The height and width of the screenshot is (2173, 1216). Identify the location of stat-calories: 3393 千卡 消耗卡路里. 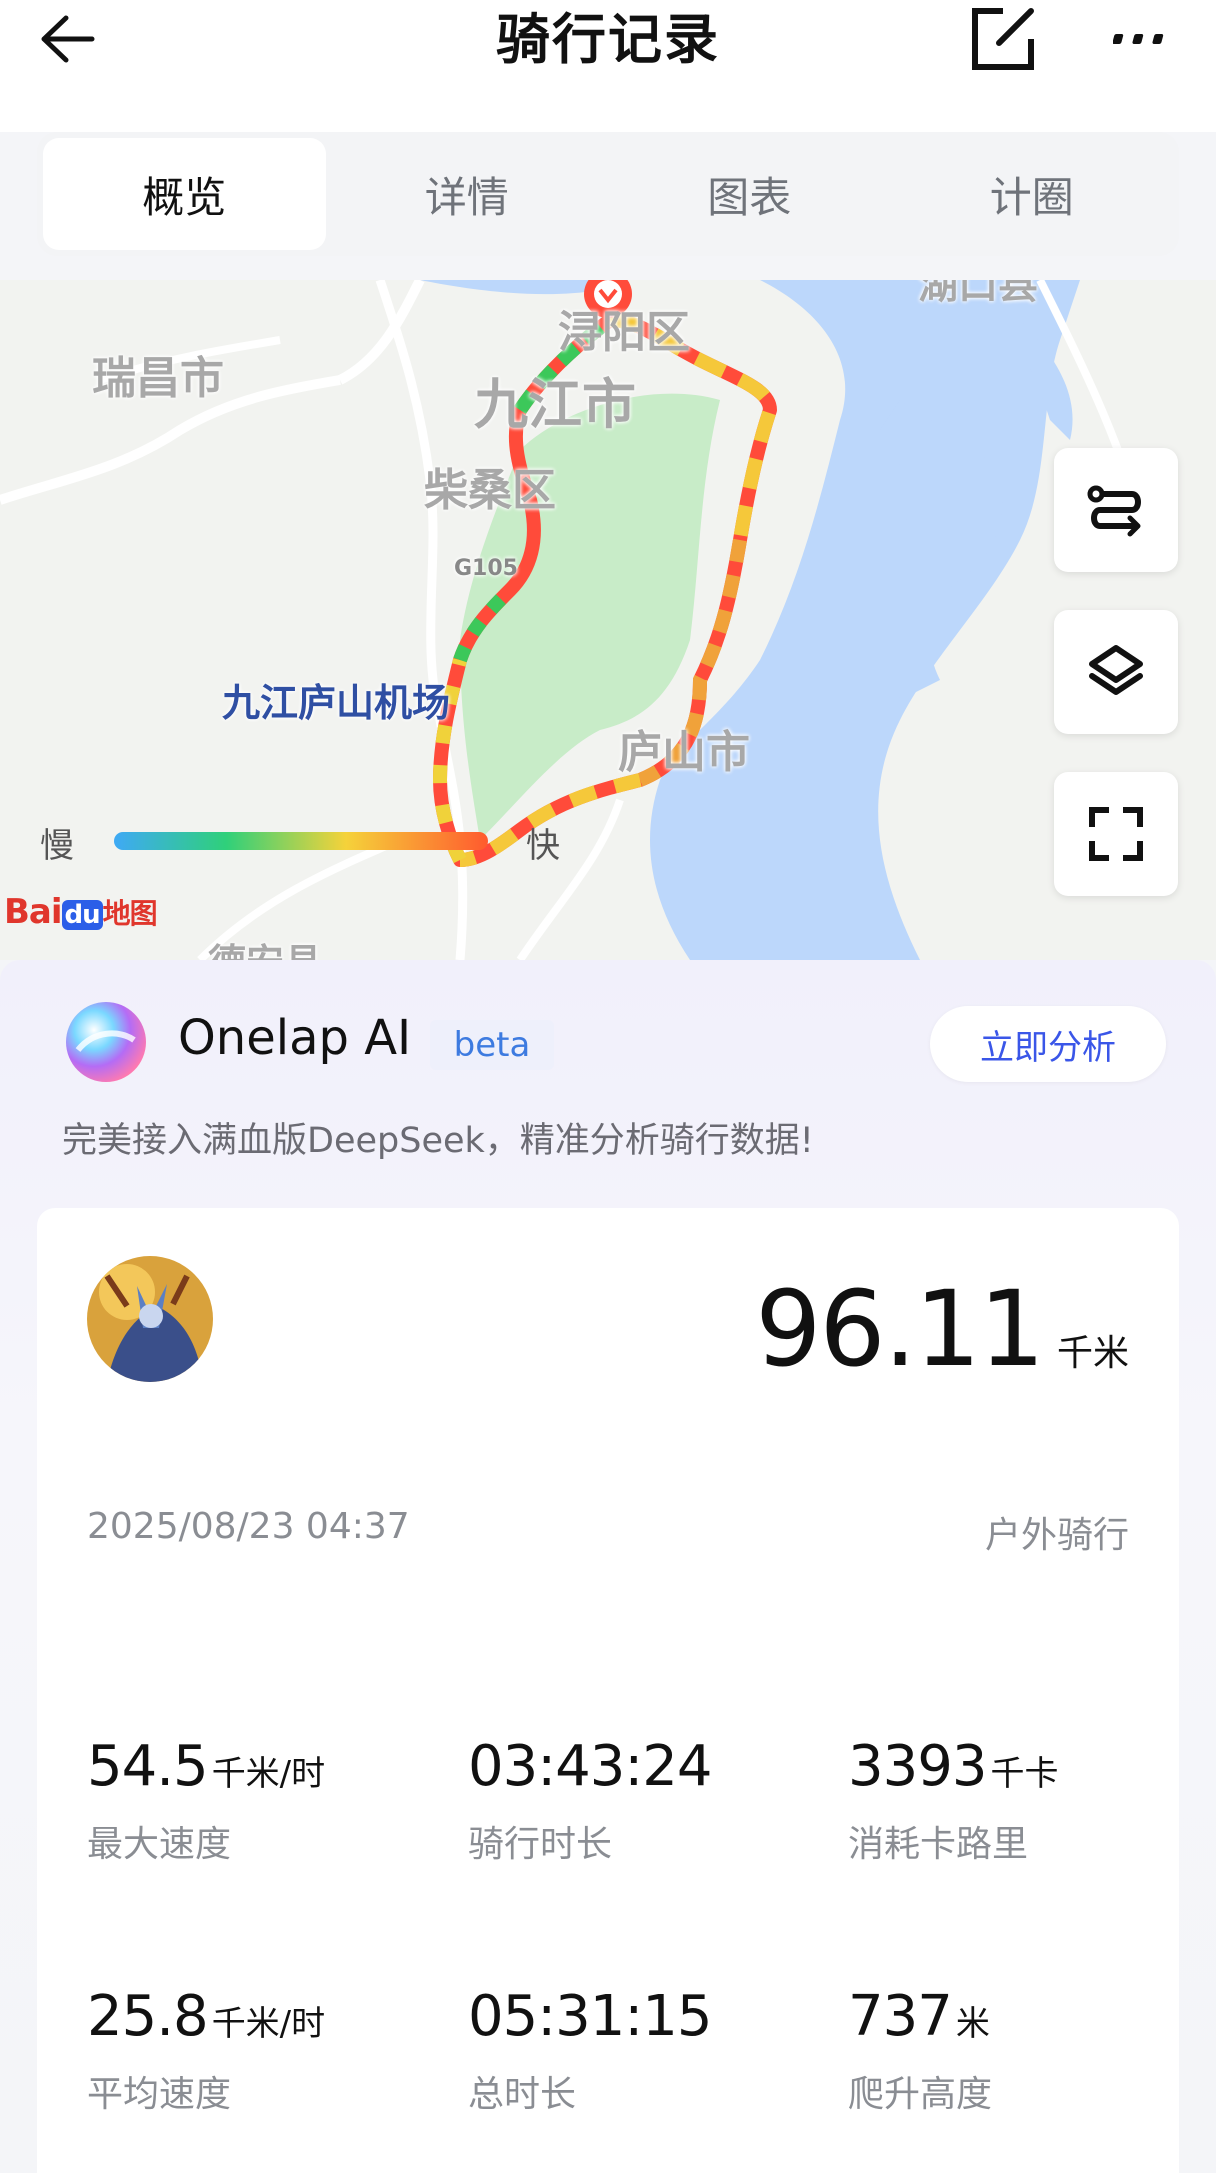
(953, 1800).